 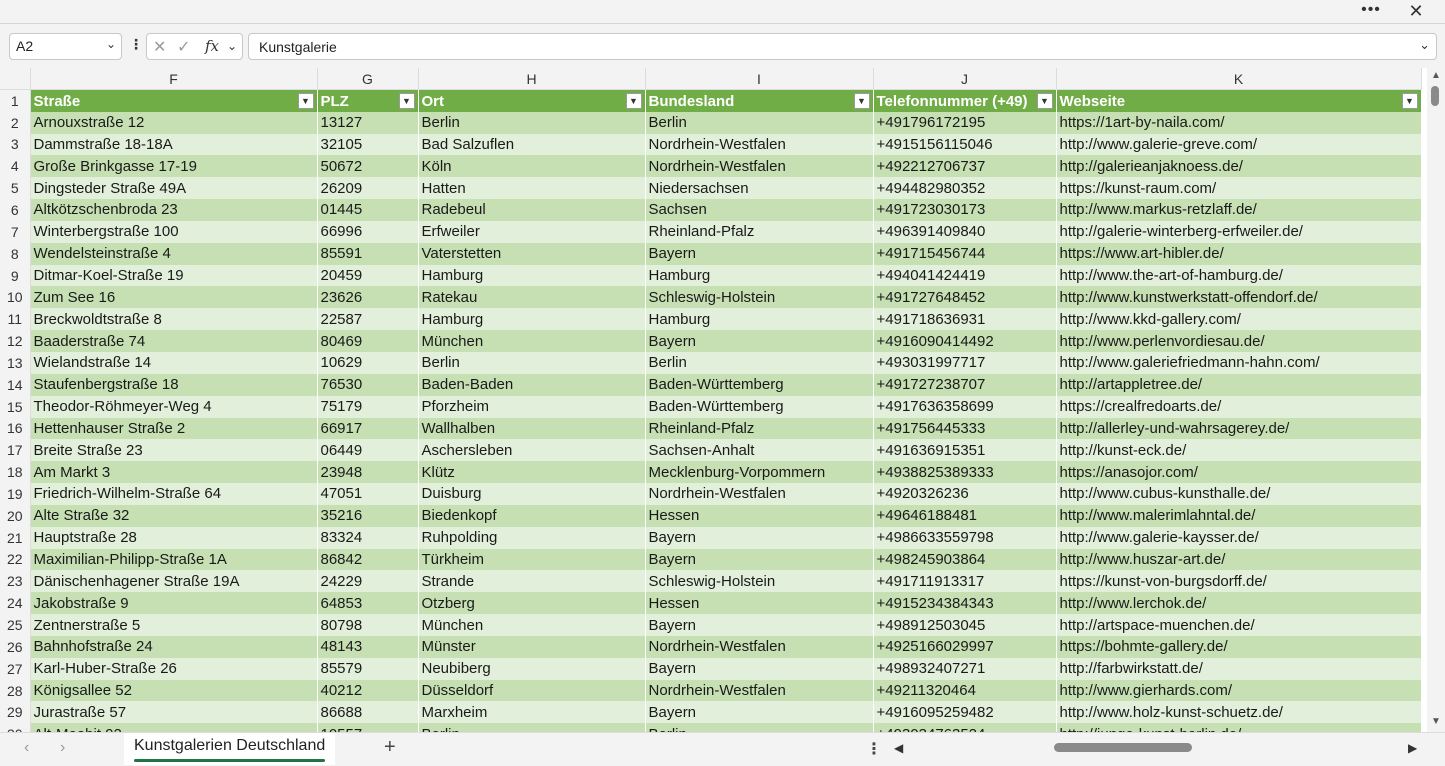 I want to click on cell-ort: Marxheim, so click(x=532, y=712).